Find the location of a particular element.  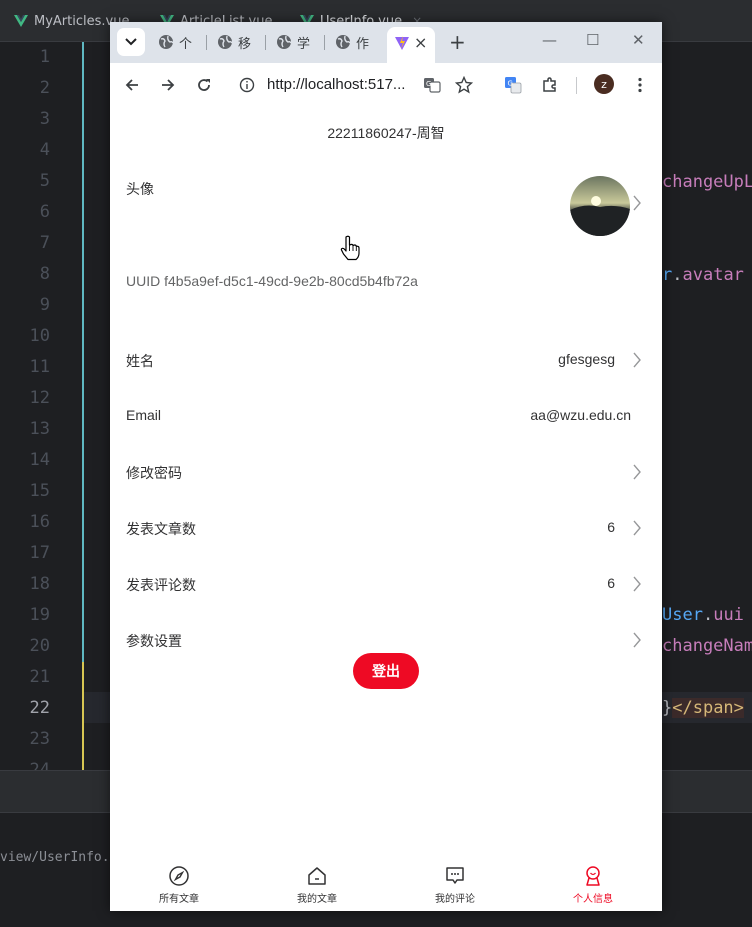

code-token: r is located at coordinates (667, 275).